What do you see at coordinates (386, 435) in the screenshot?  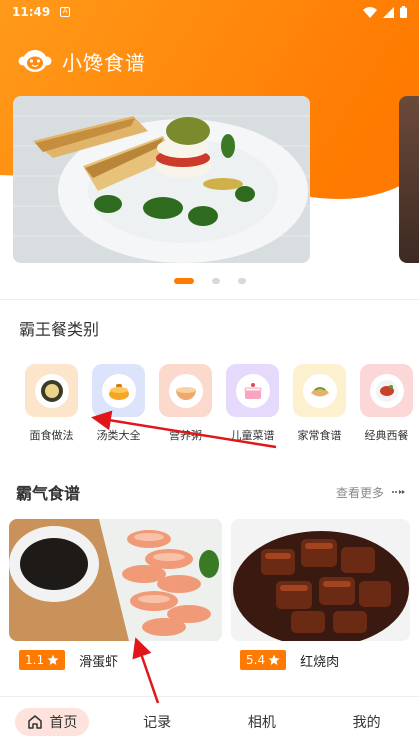 I see `category-label: 经典西餐` at bounding box center [386, 435].